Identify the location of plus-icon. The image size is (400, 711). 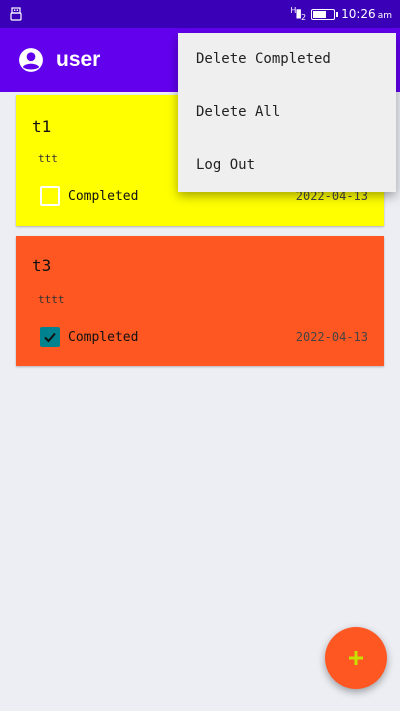
(356, 658).